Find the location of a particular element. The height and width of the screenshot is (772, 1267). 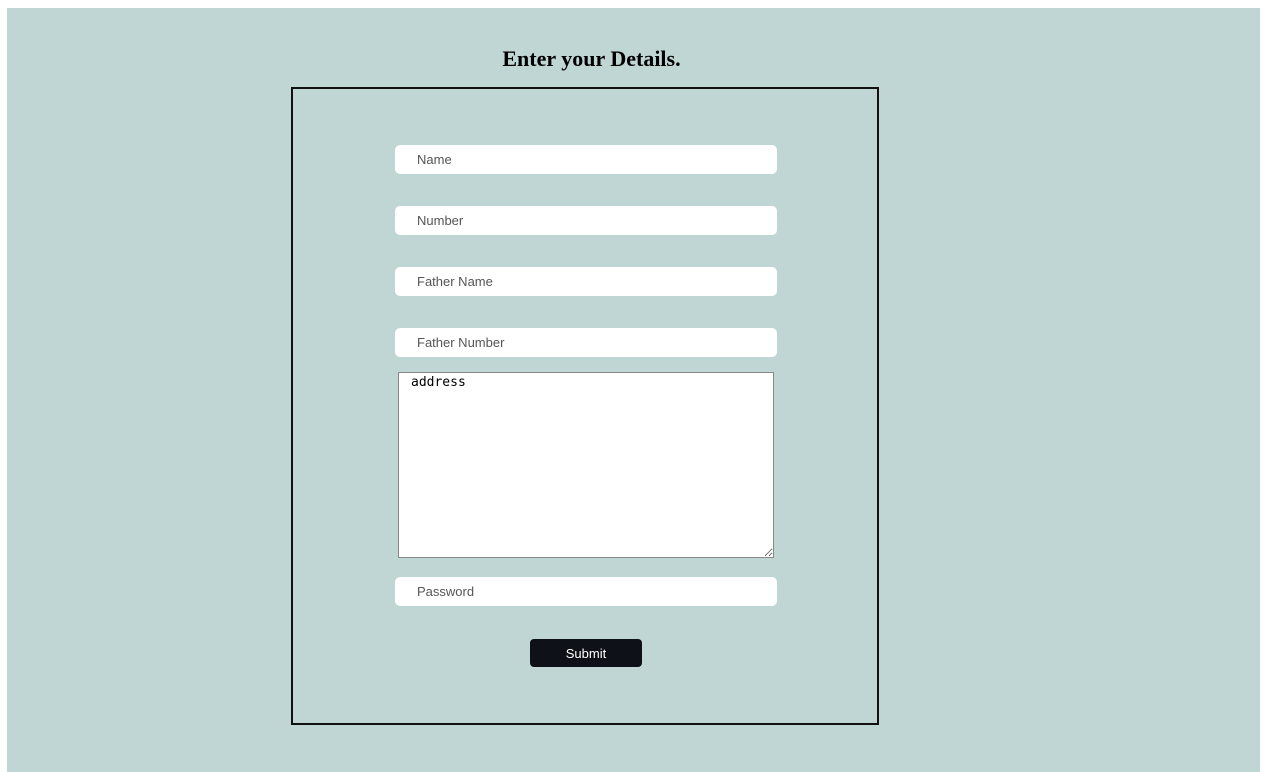

submit-button: Submit is located at coordinates (586, 653).